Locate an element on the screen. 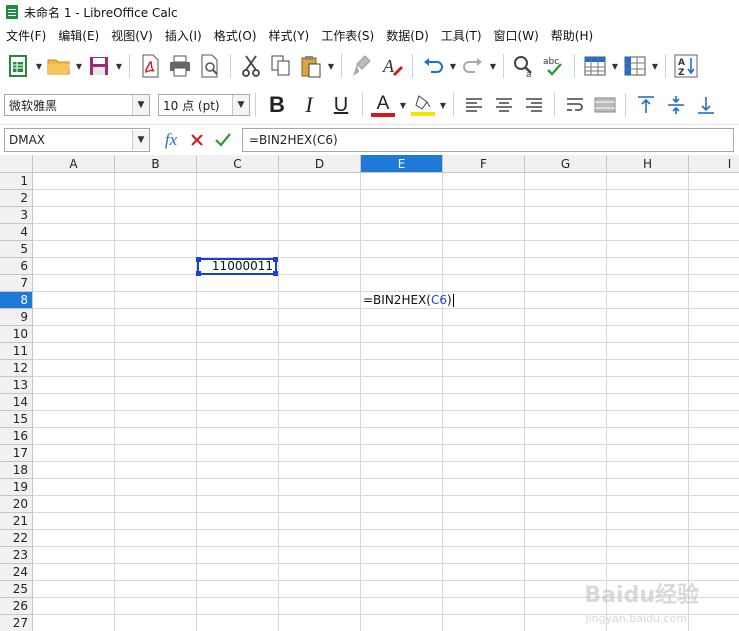  font-size-box: 10 点 (pt) ▼ is located at coordinates (204, 105).